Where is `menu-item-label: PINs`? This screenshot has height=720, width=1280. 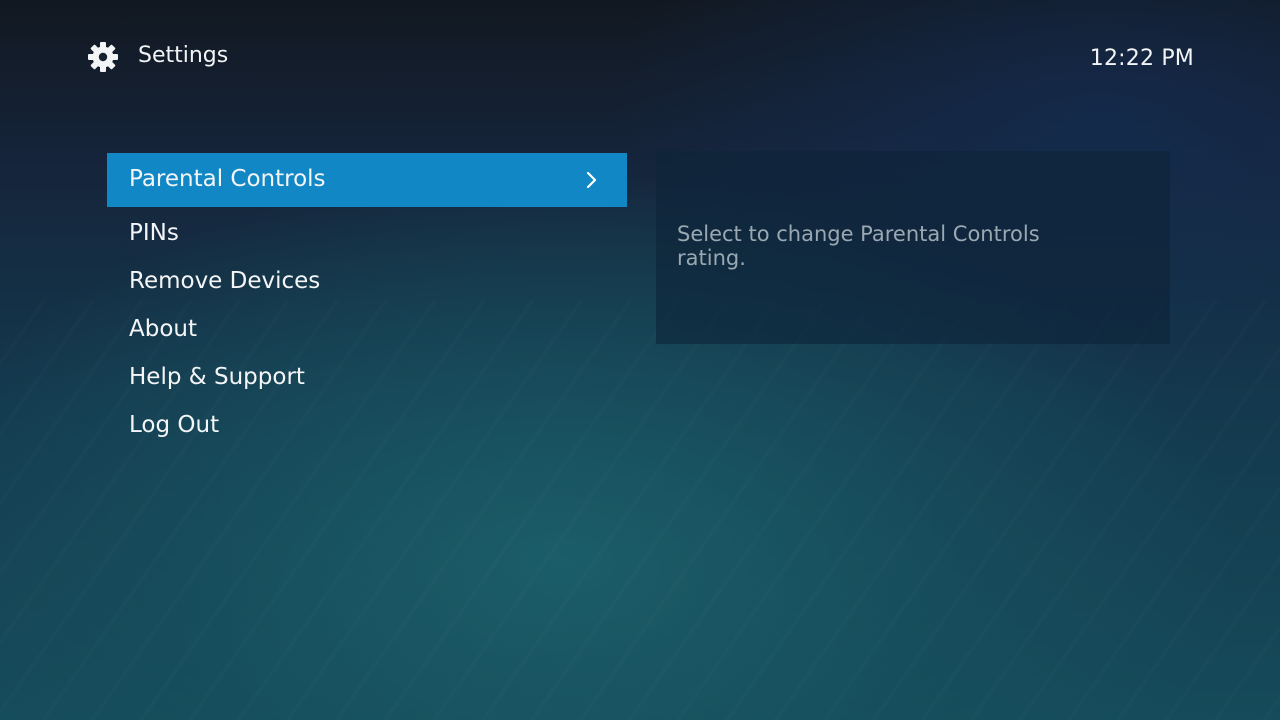 menu-item-label: PINs is located at coordinates (154, 233).